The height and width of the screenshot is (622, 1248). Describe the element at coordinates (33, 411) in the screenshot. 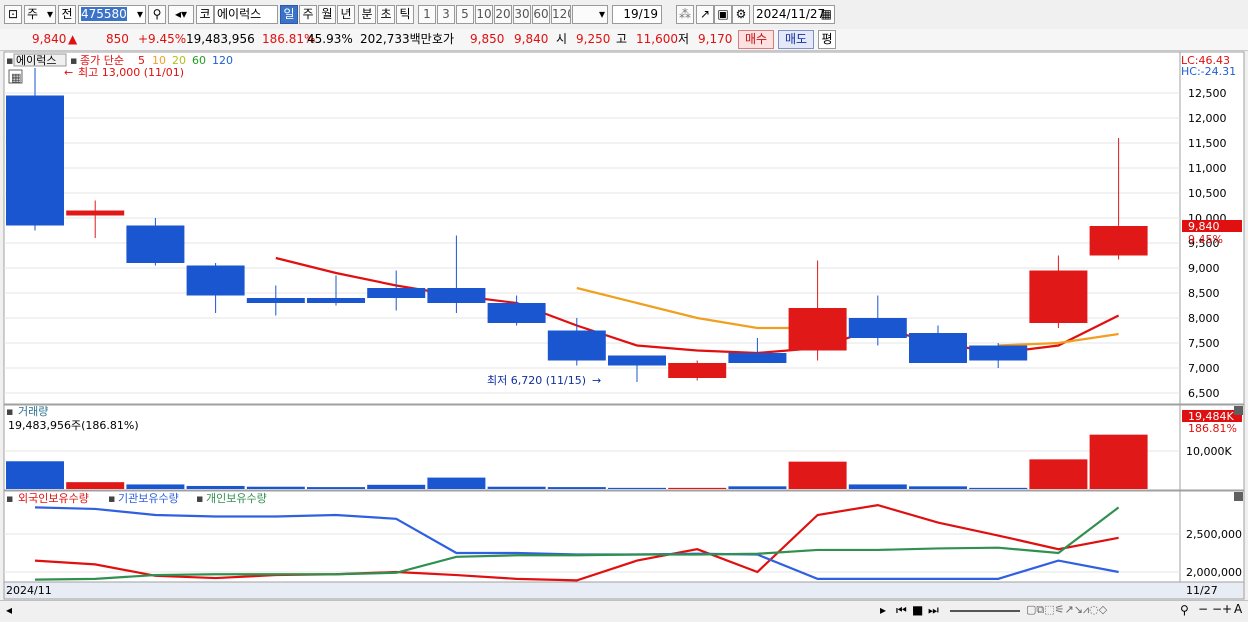

I see `volume-title: 거래량` at that location.